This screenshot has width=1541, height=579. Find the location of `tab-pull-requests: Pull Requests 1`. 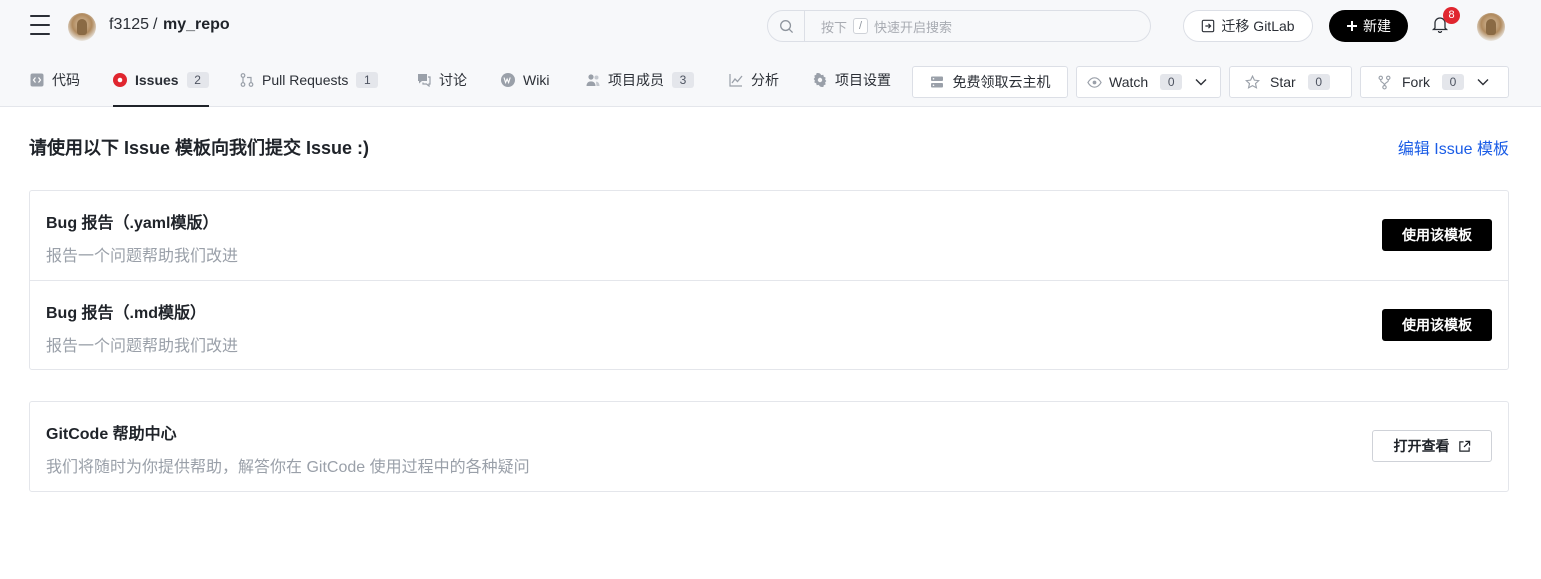

tab-pull-requests: Pull Requests 1 is located at coordinates (309, 79).